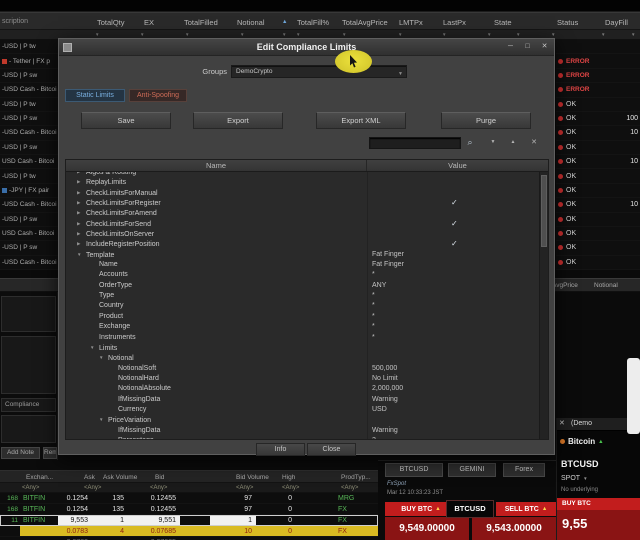 The height and width of the screenshot is (540, 640). I want to click on info-button: Info, so click(280, 449).